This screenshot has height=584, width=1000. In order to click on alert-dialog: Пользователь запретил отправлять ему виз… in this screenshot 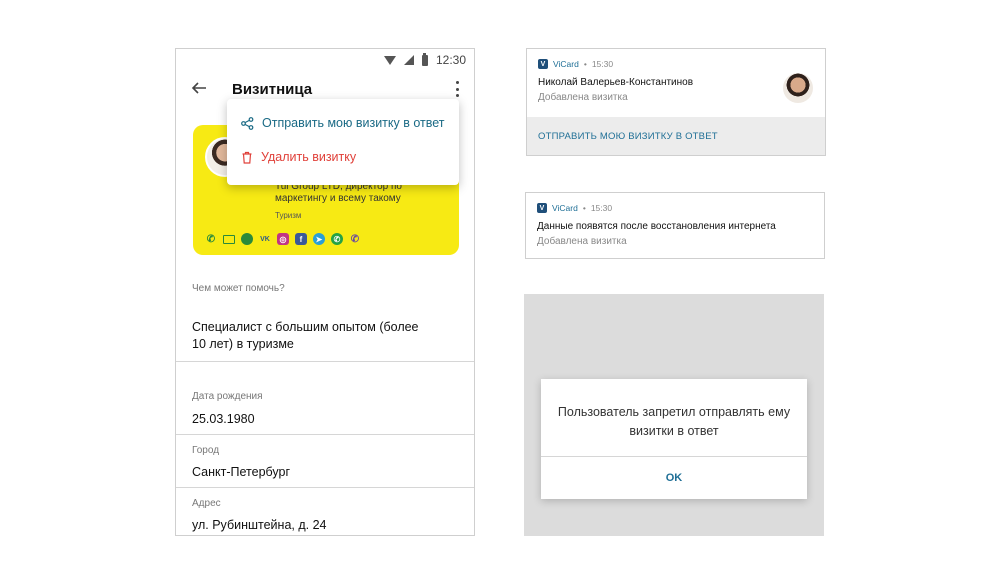, I will do `click(674, 439)`.